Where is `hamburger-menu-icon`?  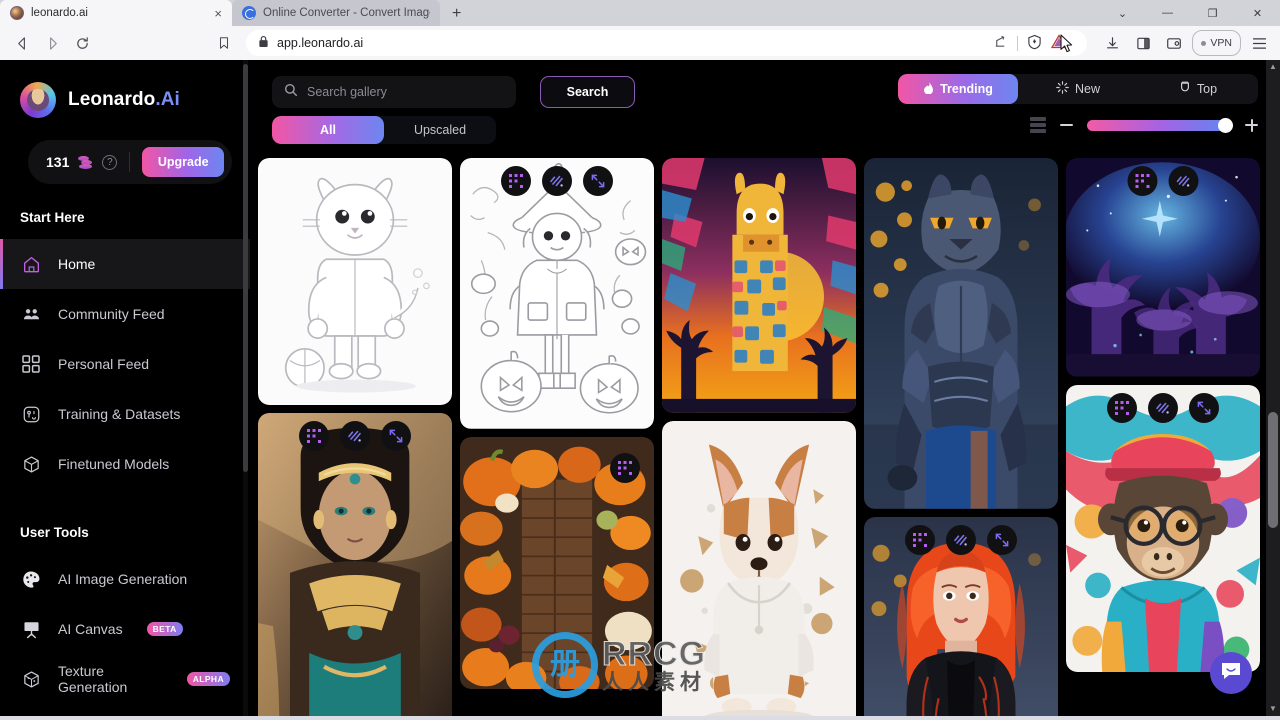
hamburger-menu-icon is located at coordinates (1259, 43).